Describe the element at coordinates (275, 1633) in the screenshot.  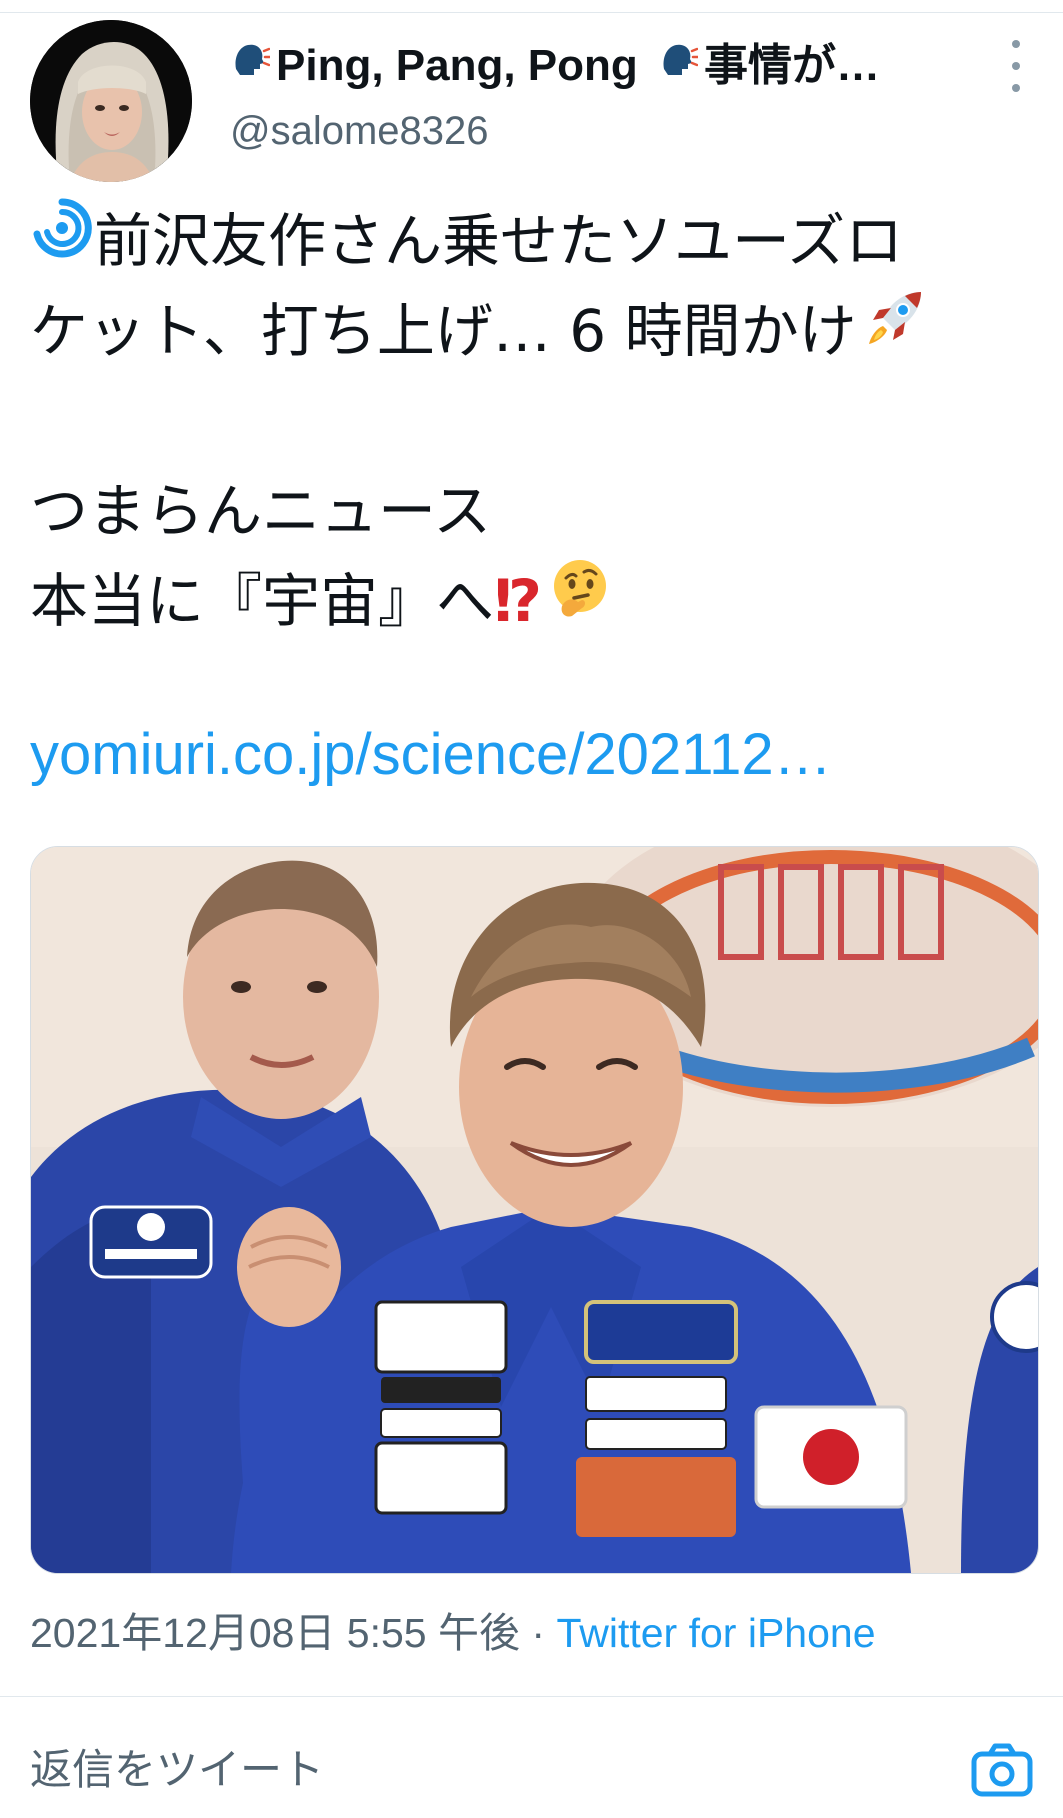
I see `tweet-timestamp: 2021年12月08日 5:55 午後` at that location.